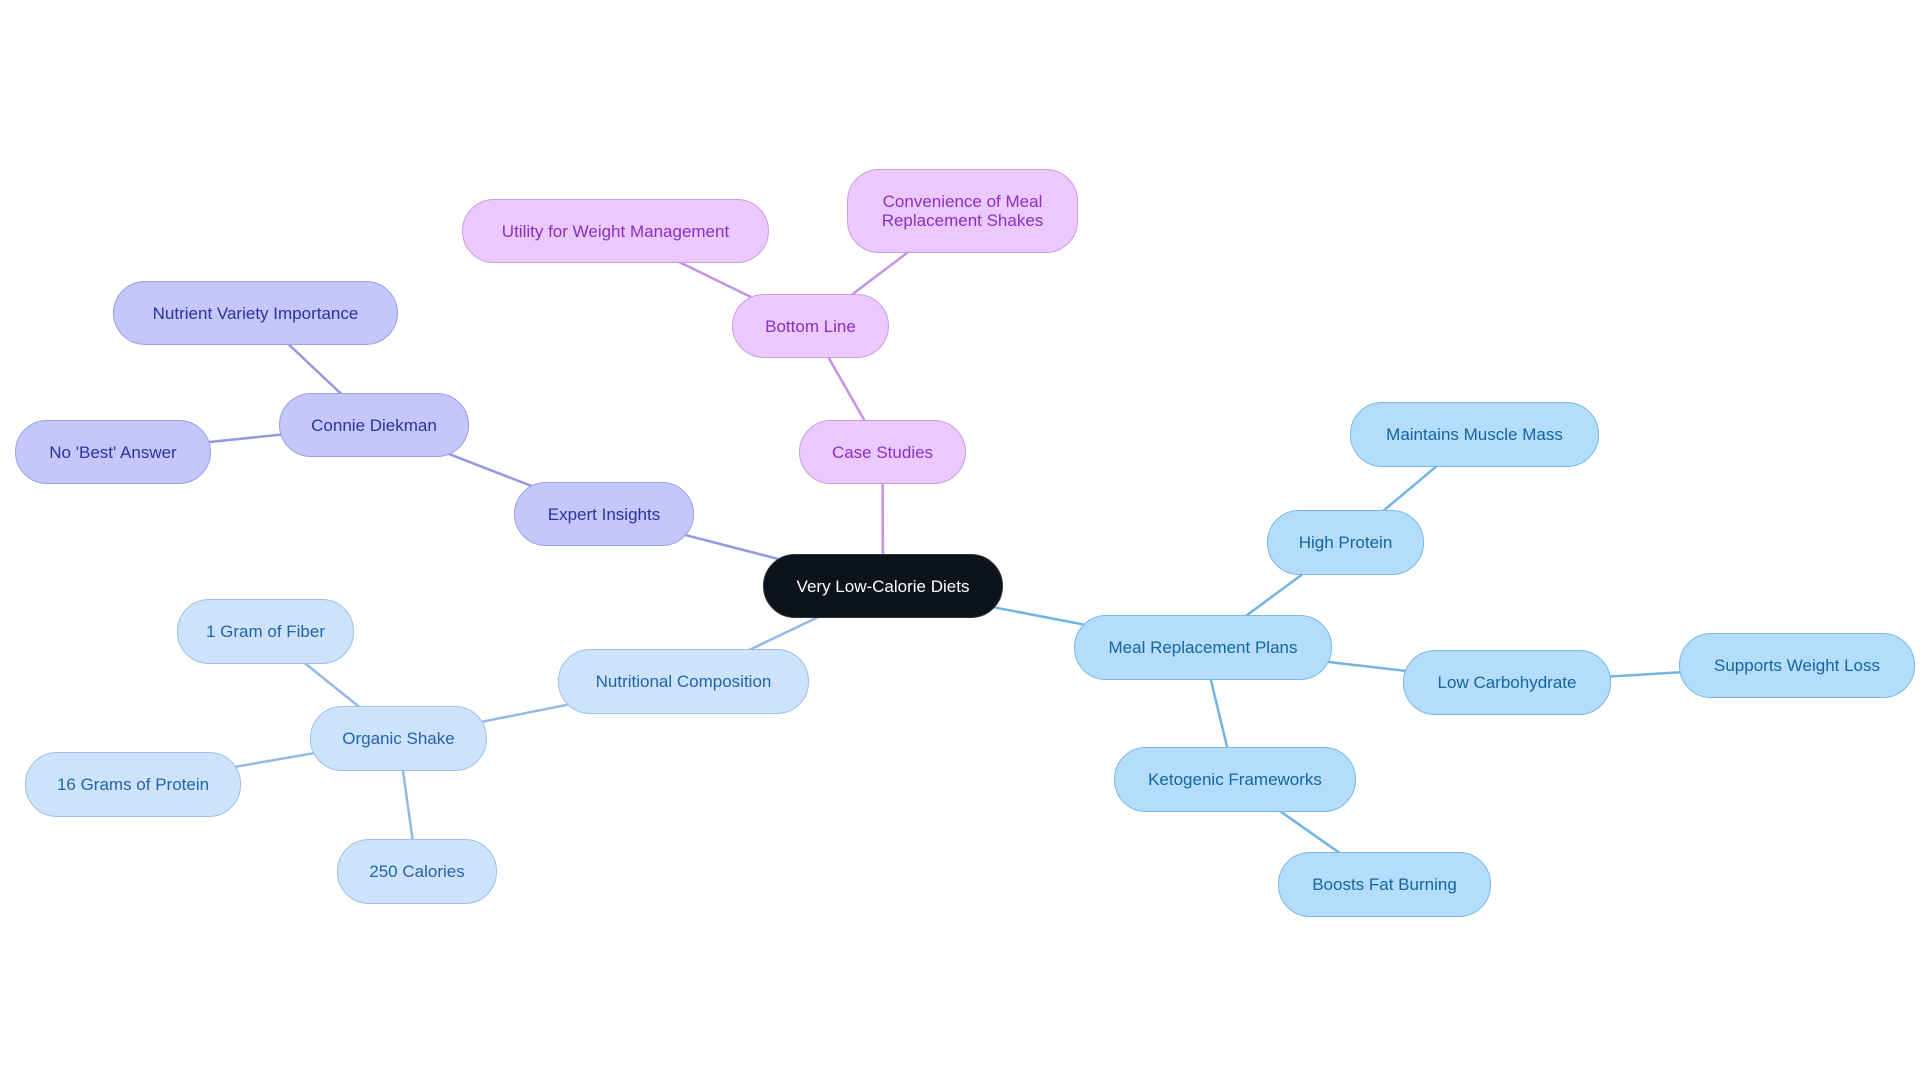 Image resolution: width=1920 pixels, height=1083 pixels. Describe the element at coordinates (962, 211) in the screenshot. I see `node-convenience-of-meal-replacement-shakes: Convenience of Meal Replacement Shakes` at that location.